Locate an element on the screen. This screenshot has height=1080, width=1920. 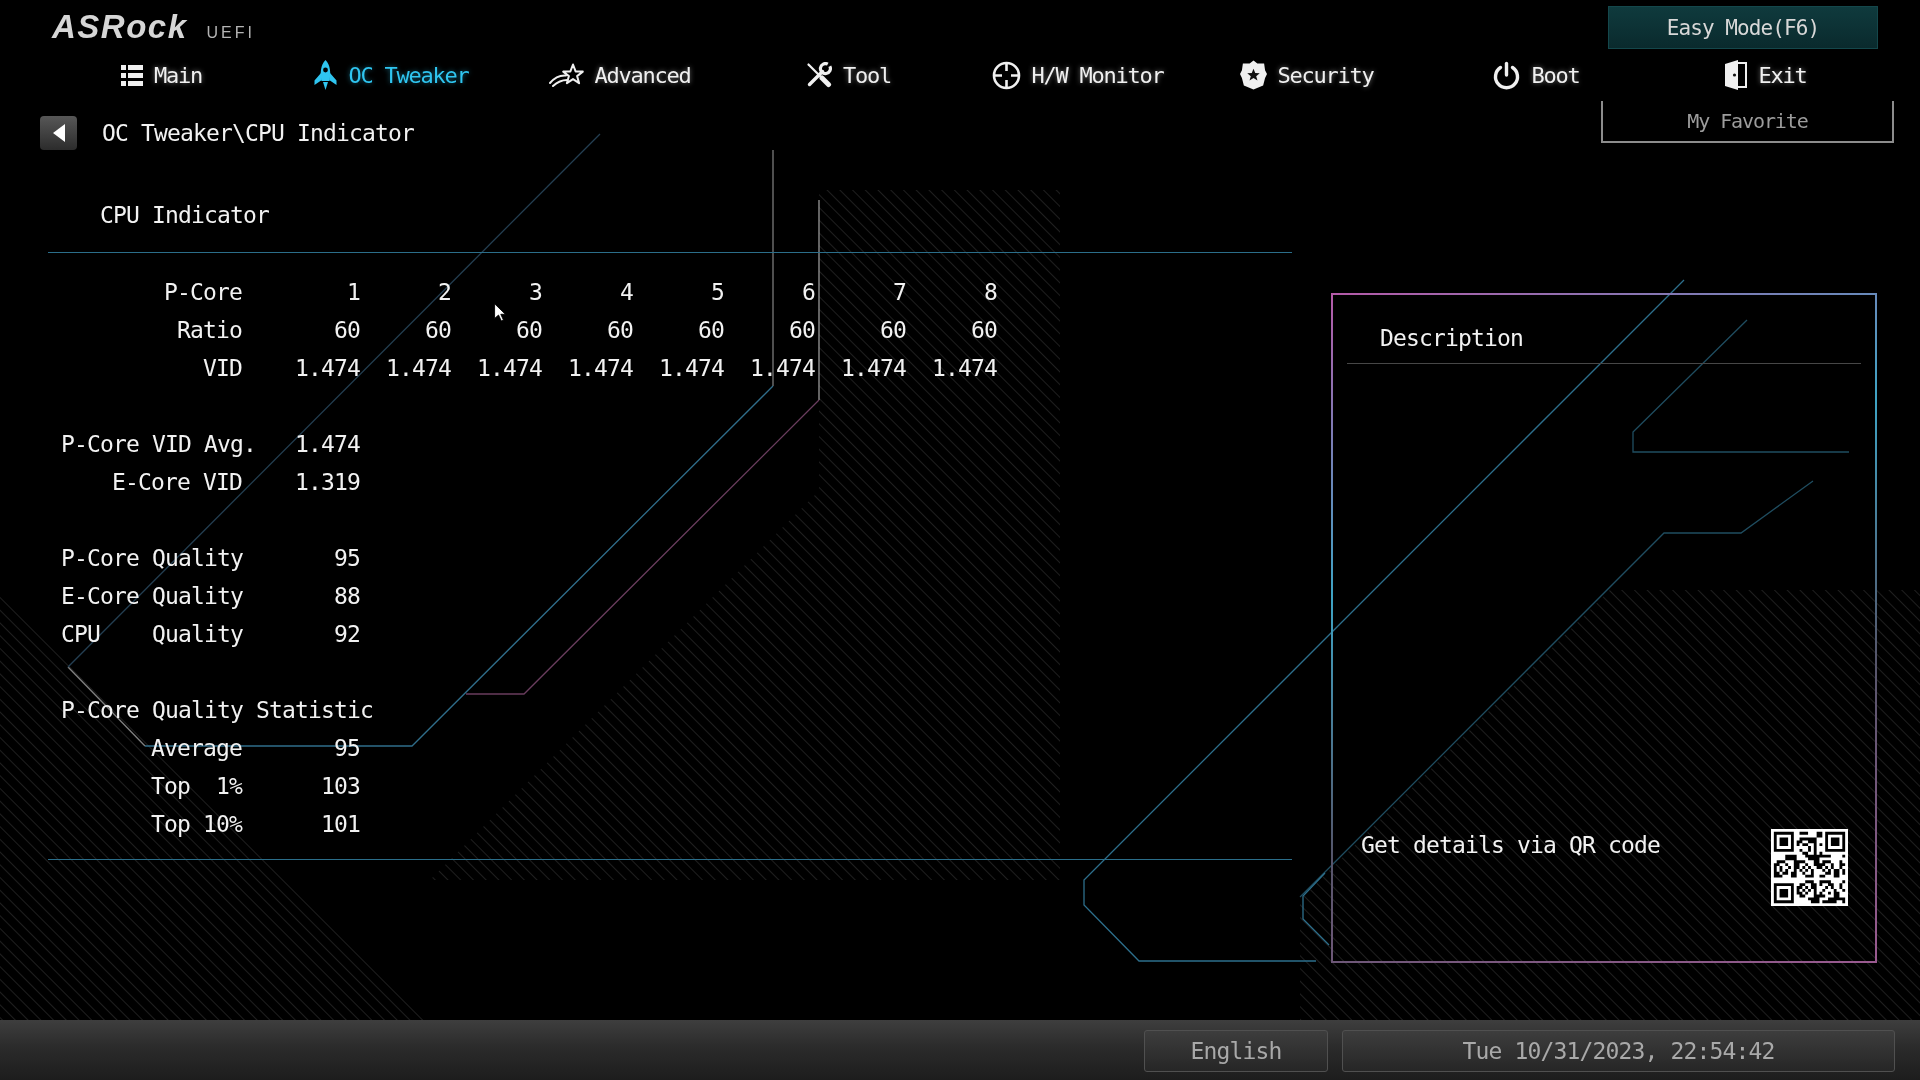
stat-label: P-Core Quality is located at coordinates (152, 558).